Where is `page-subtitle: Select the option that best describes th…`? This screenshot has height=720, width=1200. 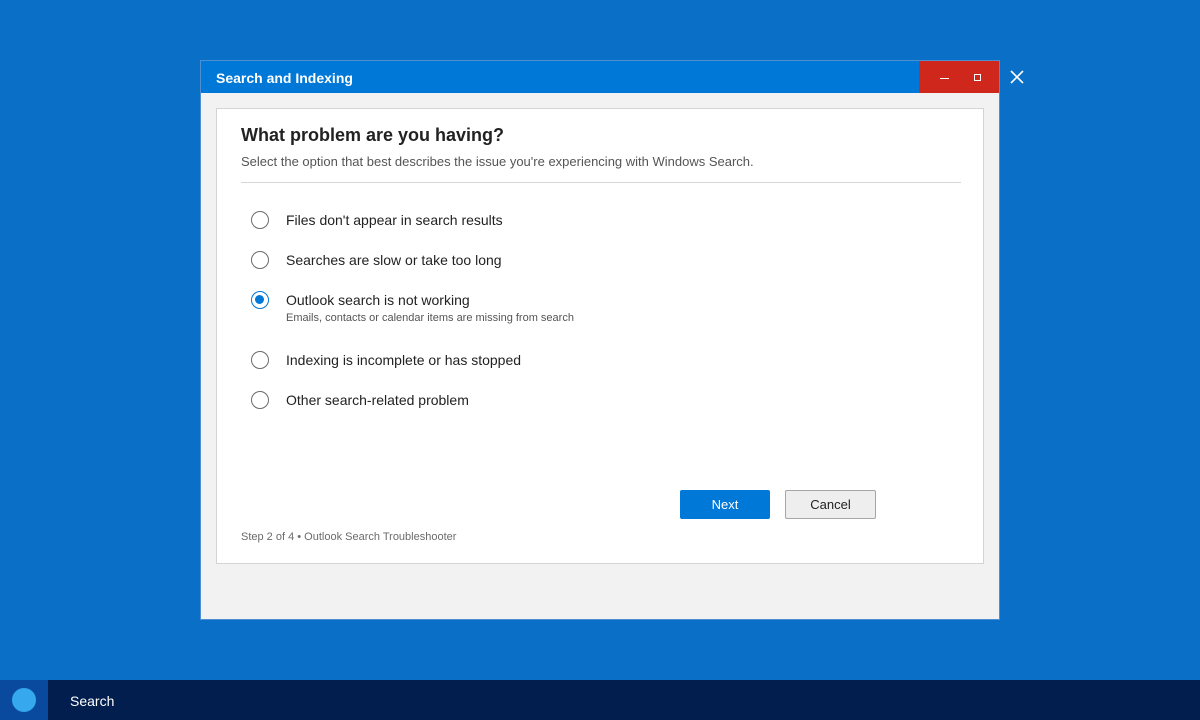 page-subtitle: Select the option that best describes th… is located at coordinates (497, 161).